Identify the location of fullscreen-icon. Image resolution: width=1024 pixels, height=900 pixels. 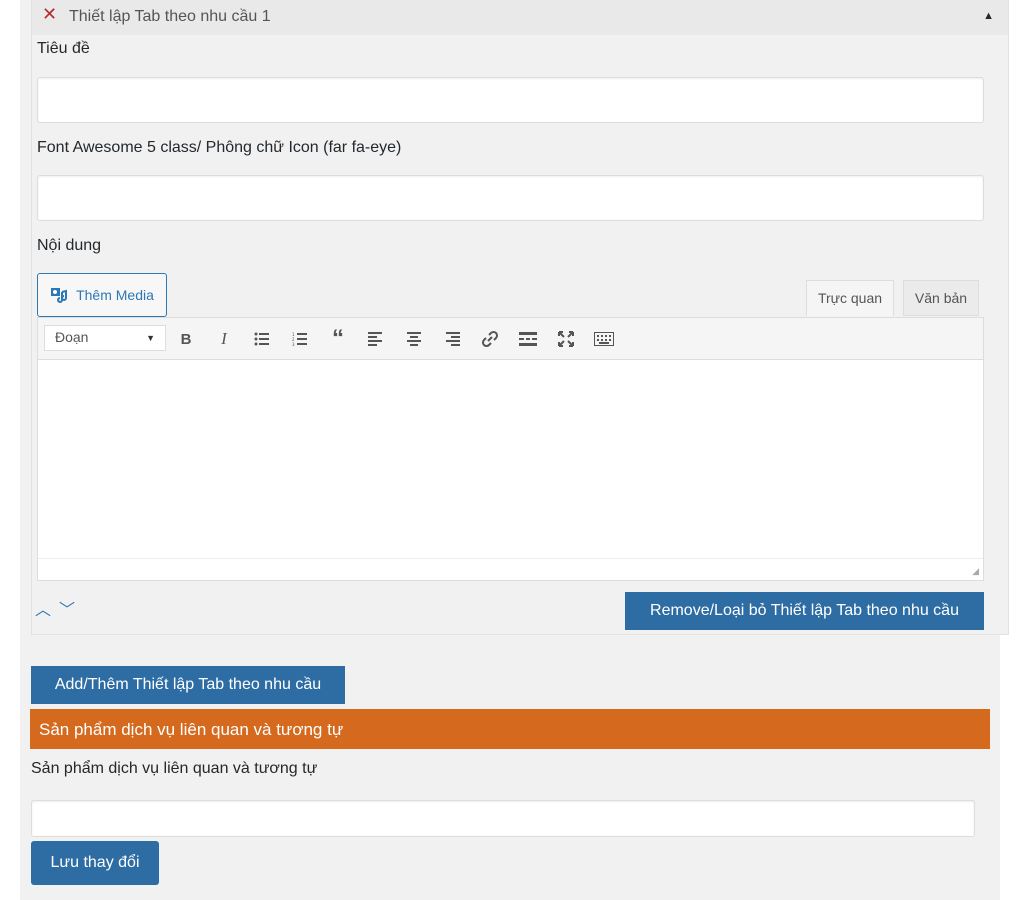
(566, 339).